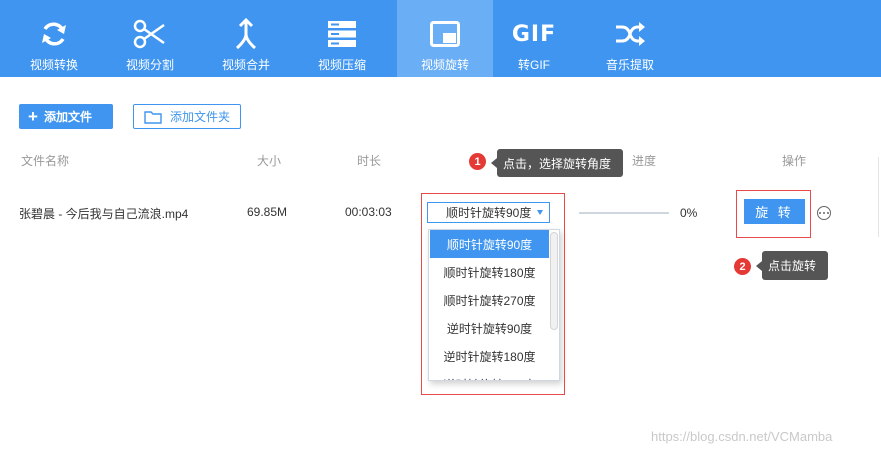 This screenshot has width=881, height=455. Describe the element at coordinates (624, 213) in the screenshot. I see `progress-bar` at that location.